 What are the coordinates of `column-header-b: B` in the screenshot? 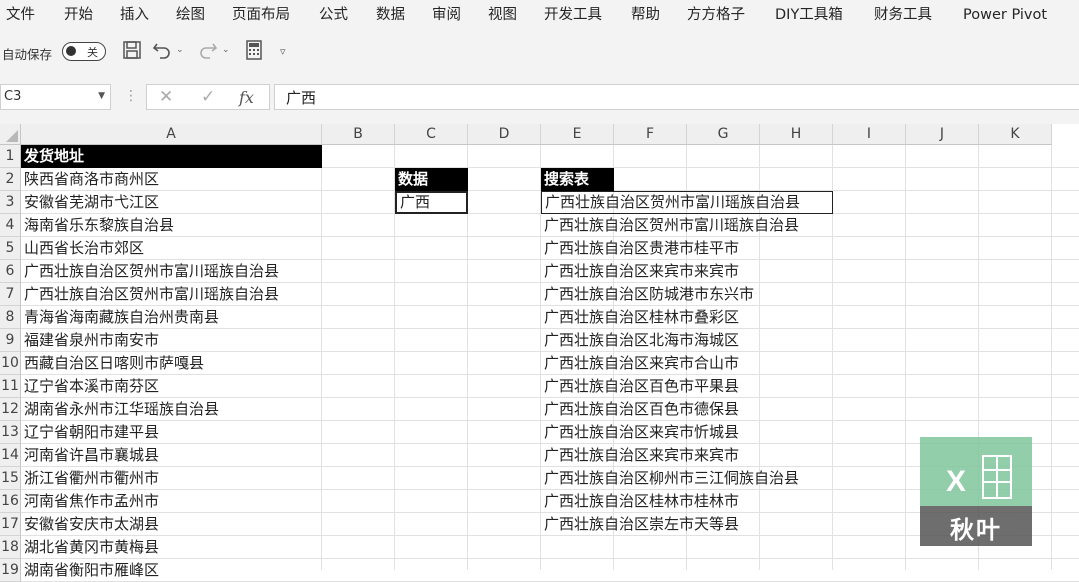 It's located at (358, 134).